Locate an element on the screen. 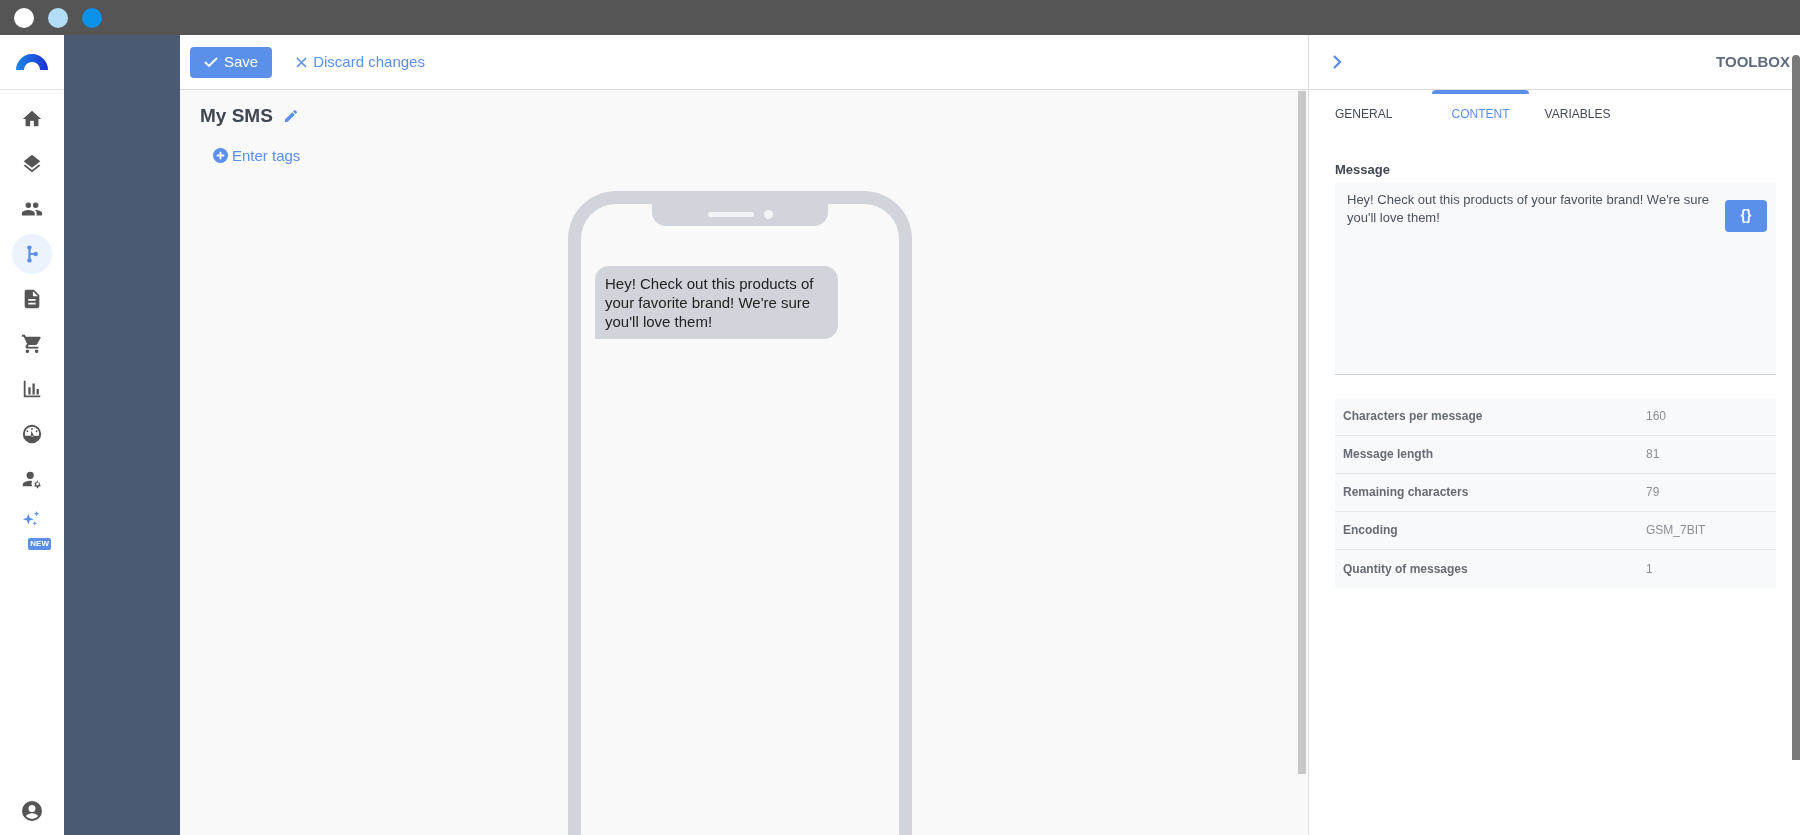 The image size is (1800, 835). message-bubble: Hey! Check out this products of your favorite brand! We're sure you'll love them! is located at coordinates (716, 302).